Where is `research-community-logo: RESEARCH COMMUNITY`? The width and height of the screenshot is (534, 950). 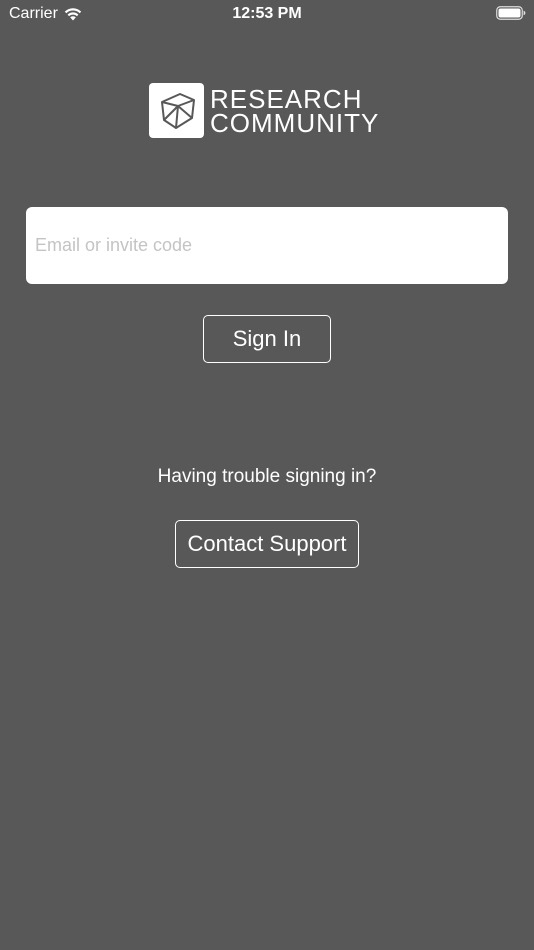
research-community-logo: RESEARCH COMMUNITY is located at coordinates (264, 110).